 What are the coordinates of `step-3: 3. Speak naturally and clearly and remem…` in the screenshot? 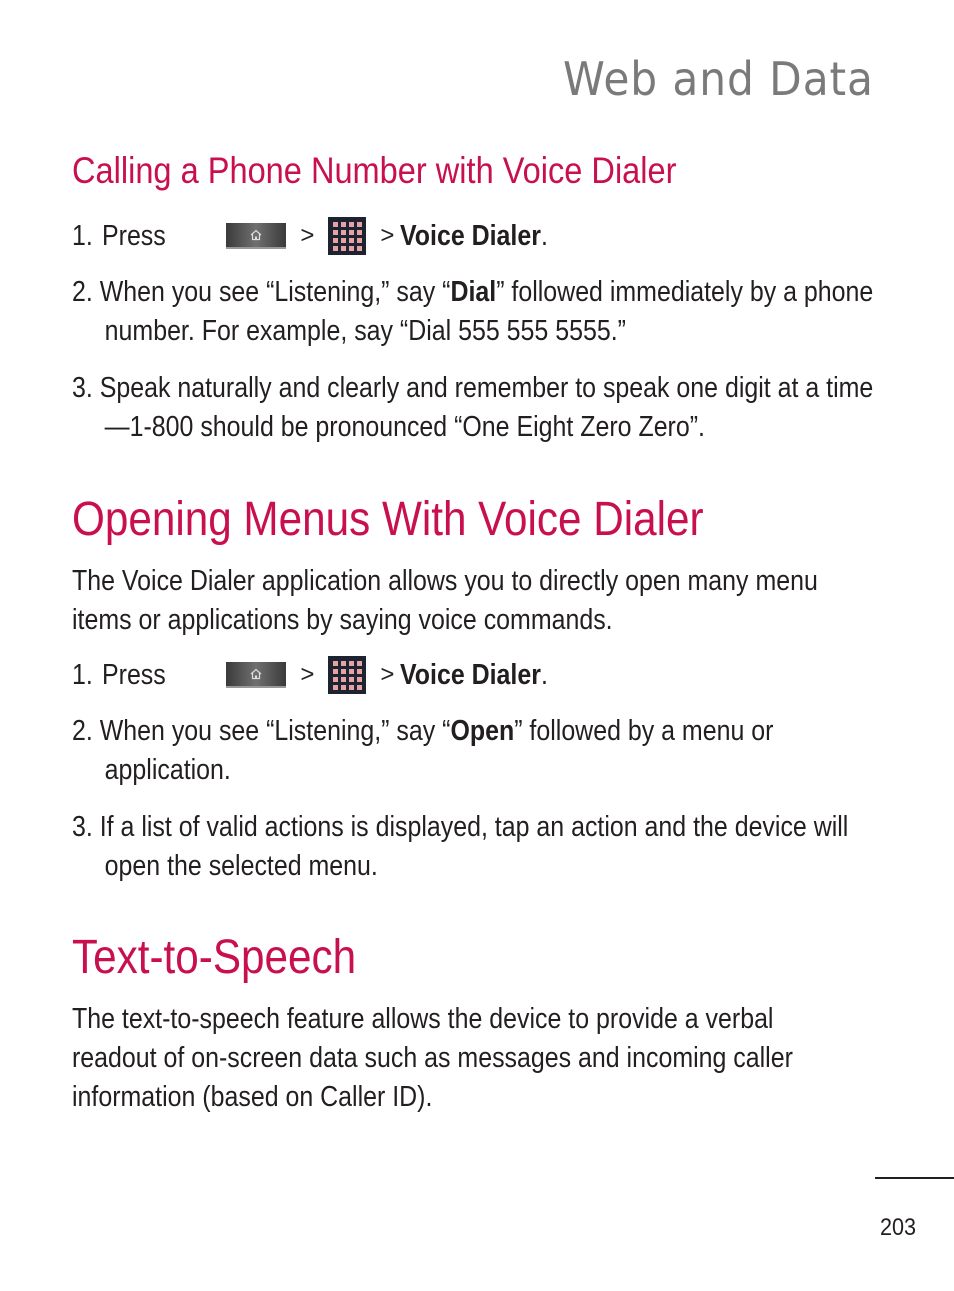 It's located at (476, 408).